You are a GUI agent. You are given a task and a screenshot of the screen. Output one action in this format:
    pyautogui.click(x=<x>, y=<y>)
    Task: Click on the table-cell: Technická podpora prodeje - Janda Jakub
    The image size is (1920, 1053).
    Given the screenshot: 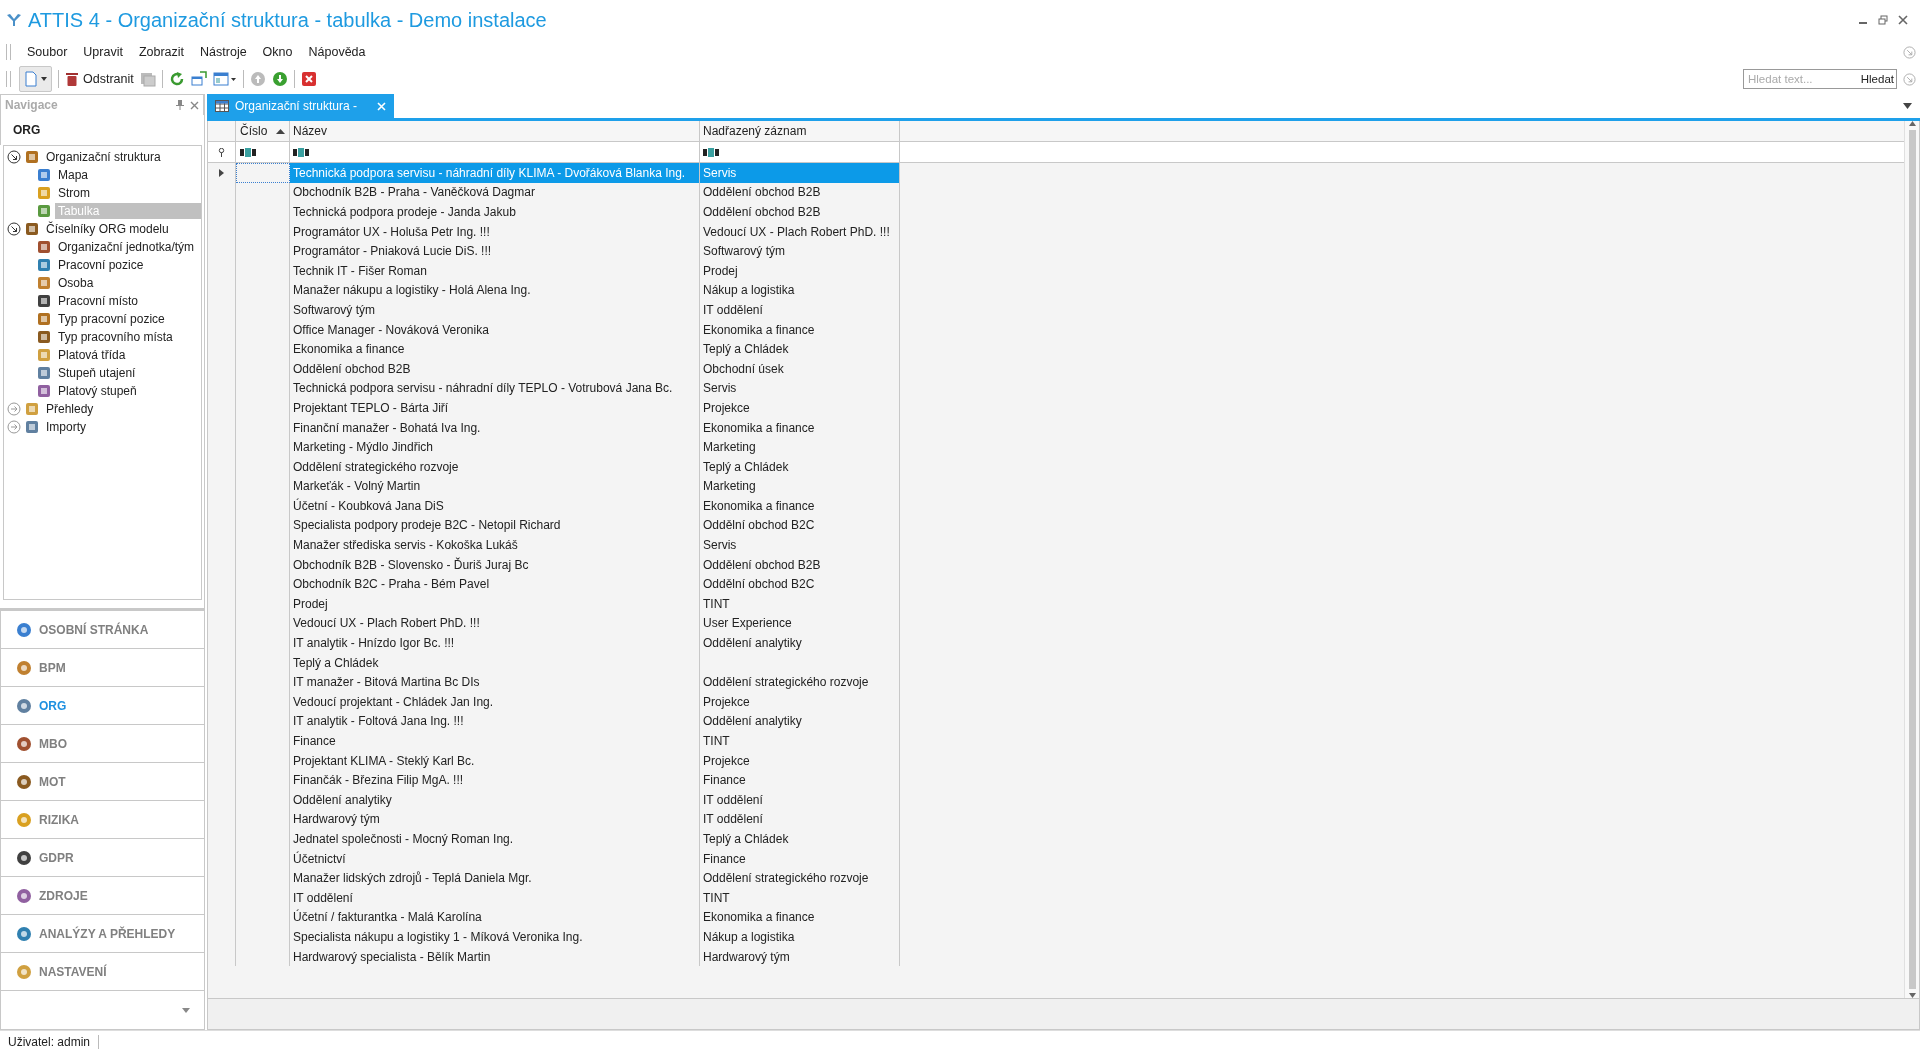 What is the action you would take?
    pyautogui.click(x=495, y=212)
    